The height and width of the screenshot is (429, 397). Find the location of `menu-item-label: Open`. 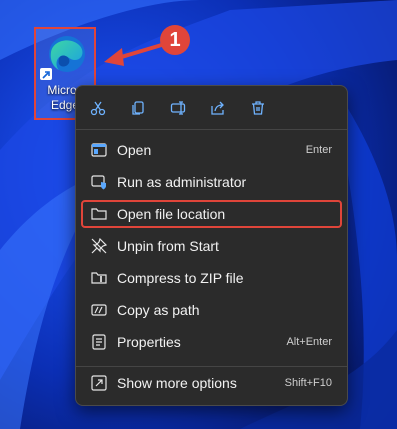

menu-item-label: Open is located at coordinates (134, 150).